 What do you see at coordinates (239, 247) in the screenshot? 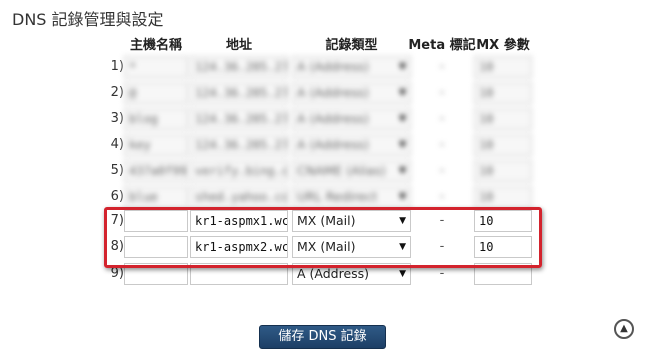
I see `address-input: kr1-aspmx2.wc` at bounding box center [239, 247].